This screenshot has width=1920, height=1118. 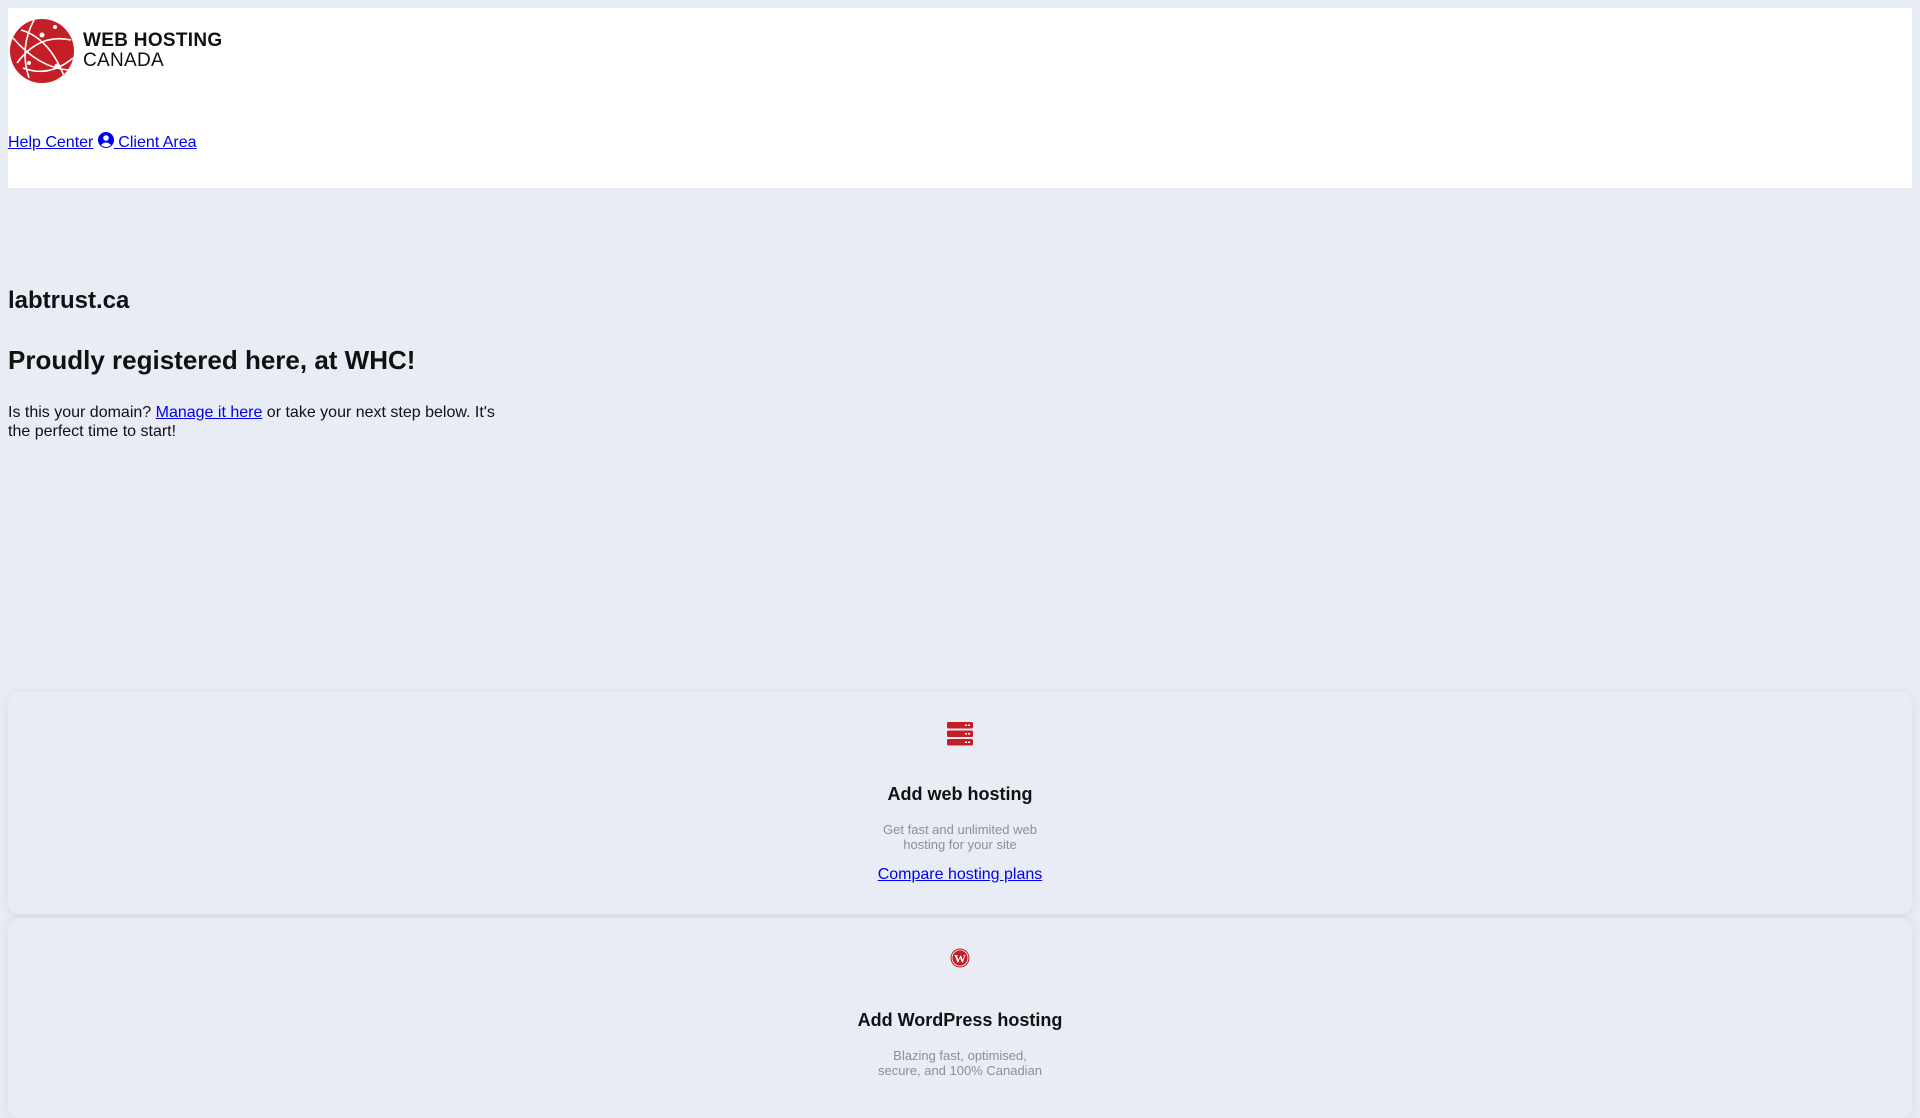 What do you see at coordinates (209, 412) in the screenshot?
I see `manage-domain-link: Manage it here` at bounding box center [209, 412].